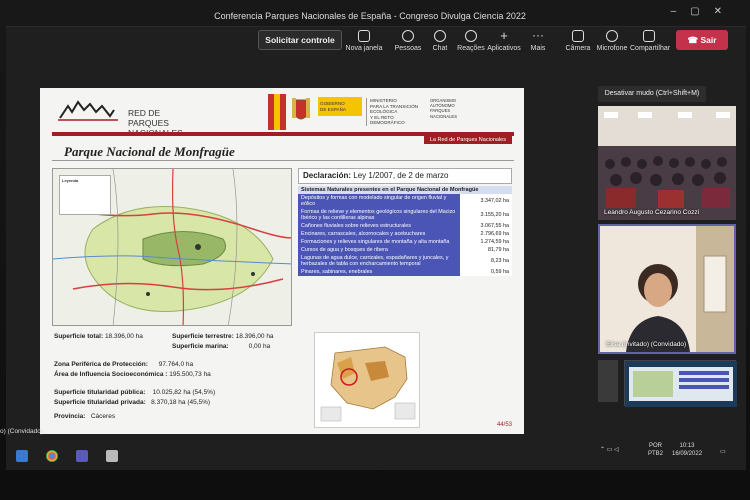 Image resolution: width=750 pixels, height=500 pixels. Describe the element at coordinates (471, 48) in the screenshot. I see `reactions-label: Reações` at that location.